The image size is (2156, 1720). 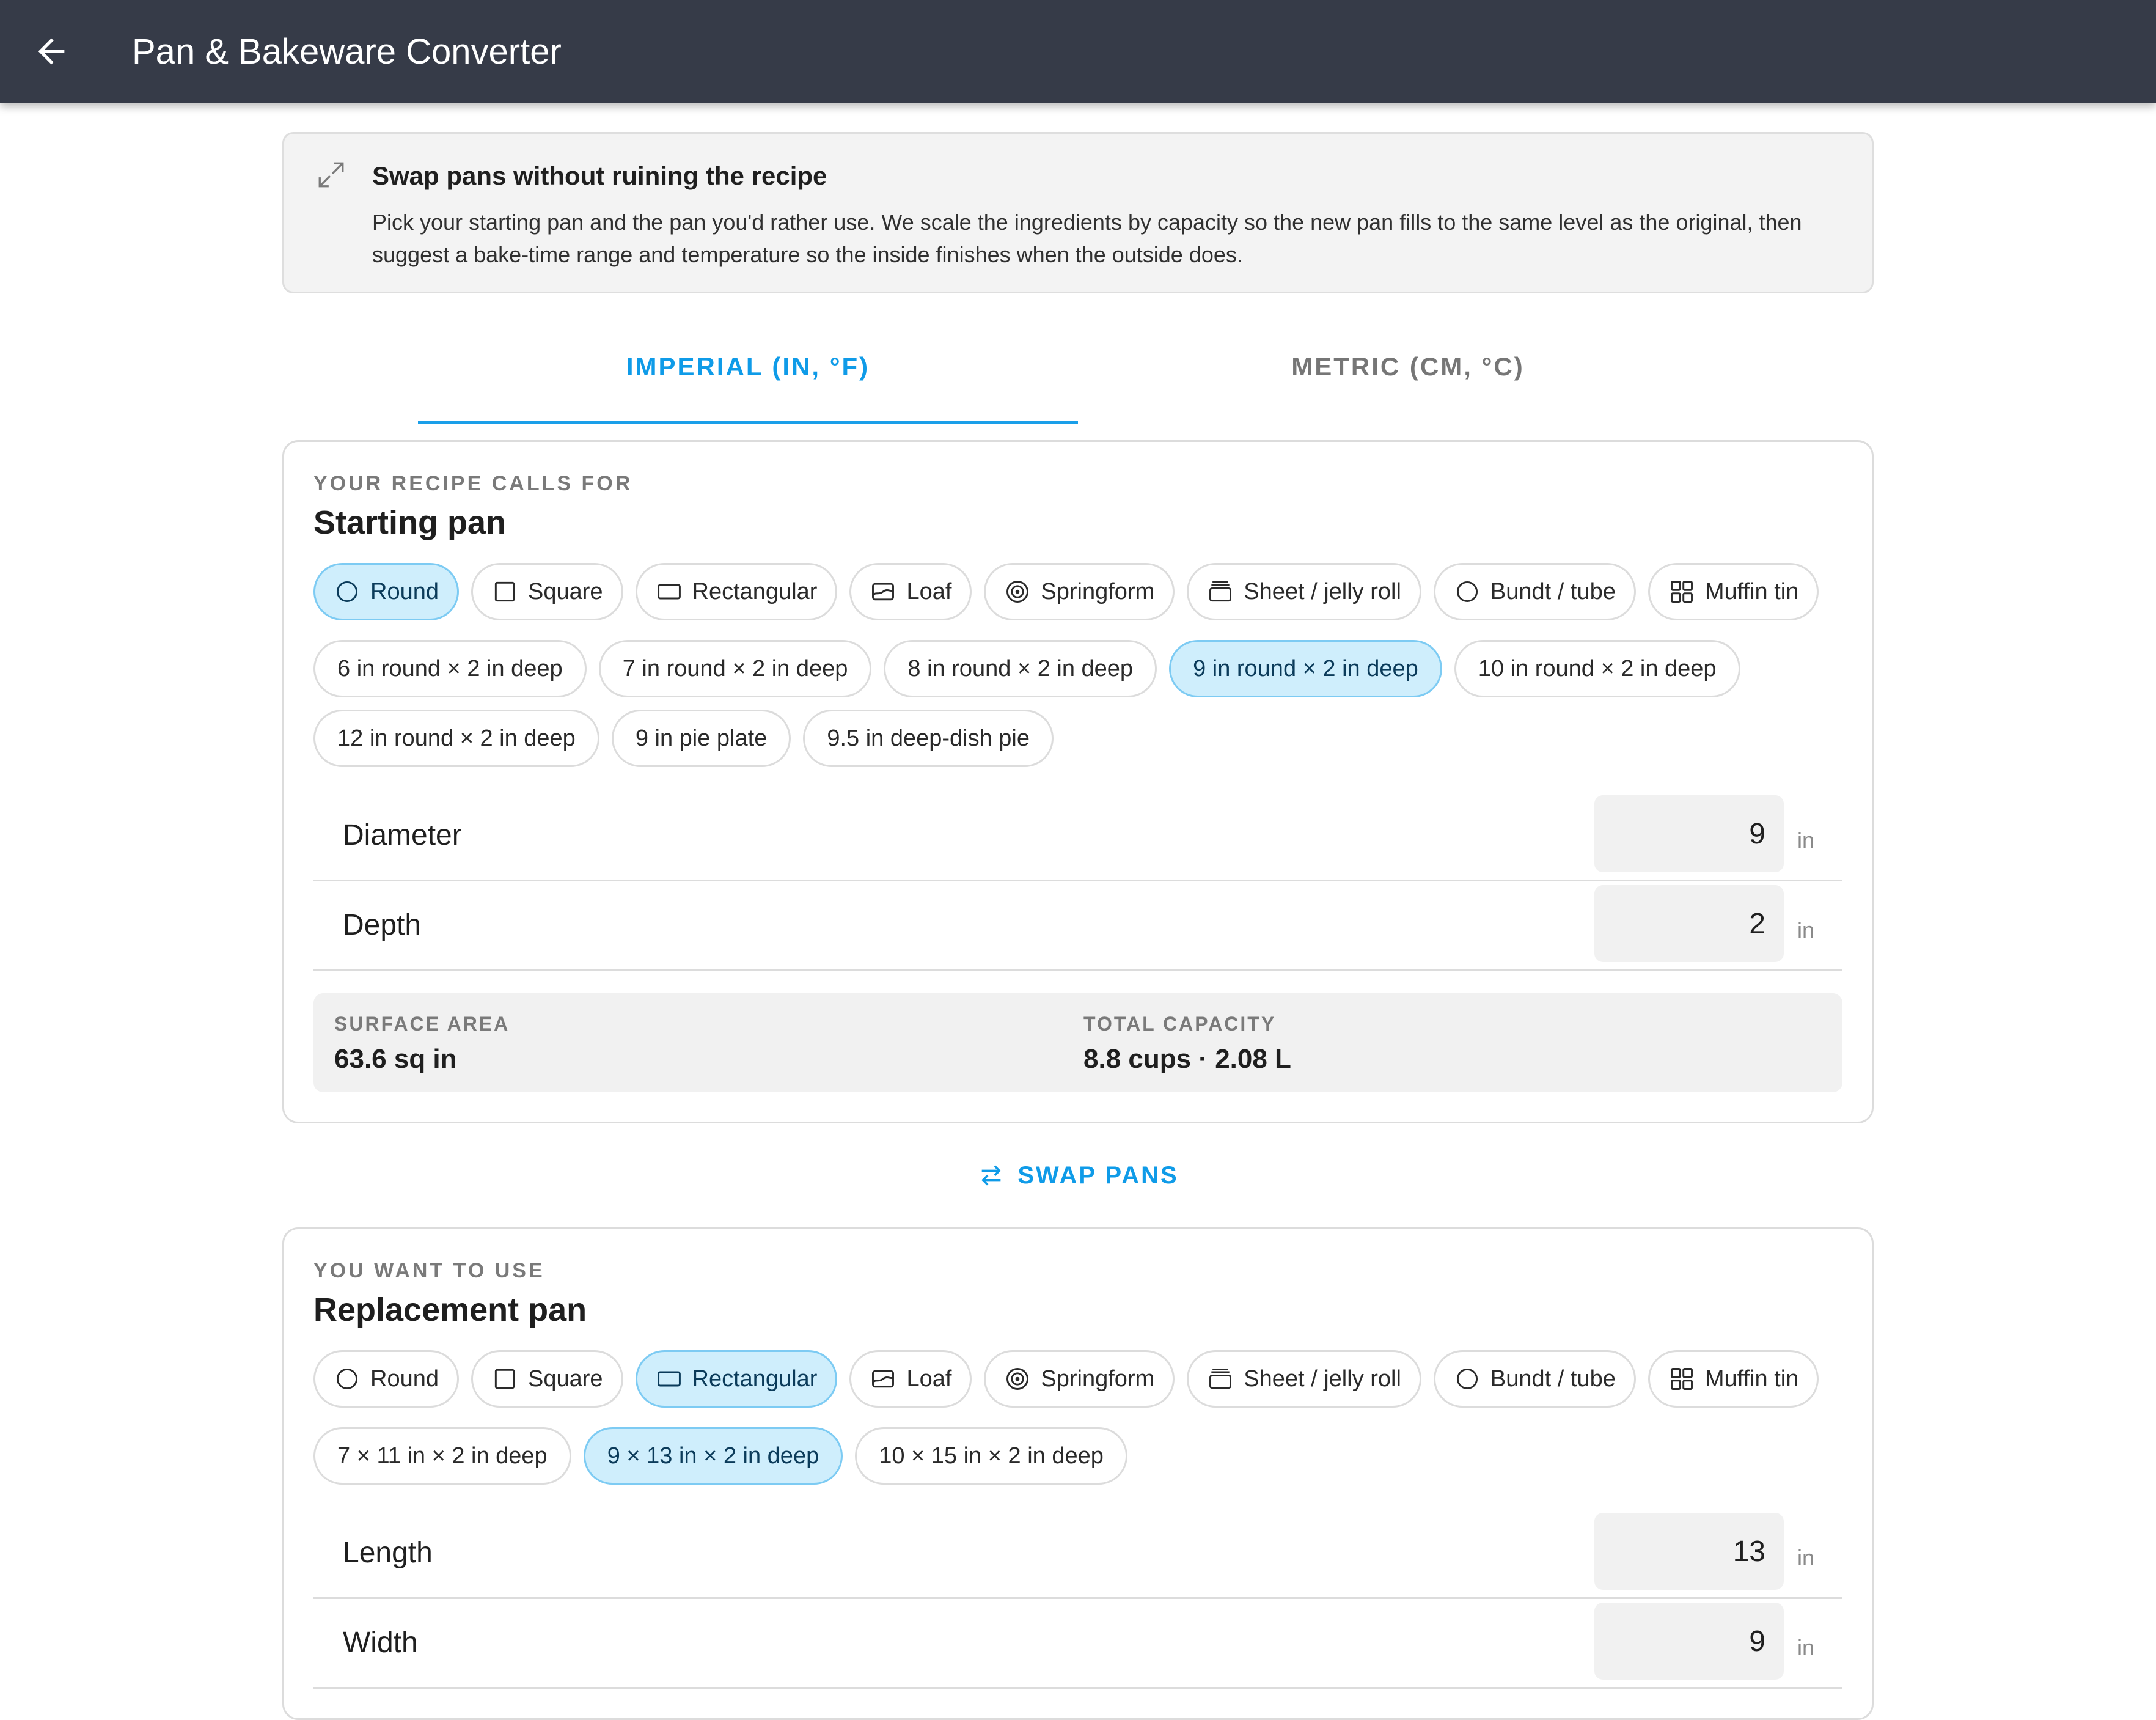 I want to click on replacement-shape-chip-round: Round, so click(x=387, y=1379).